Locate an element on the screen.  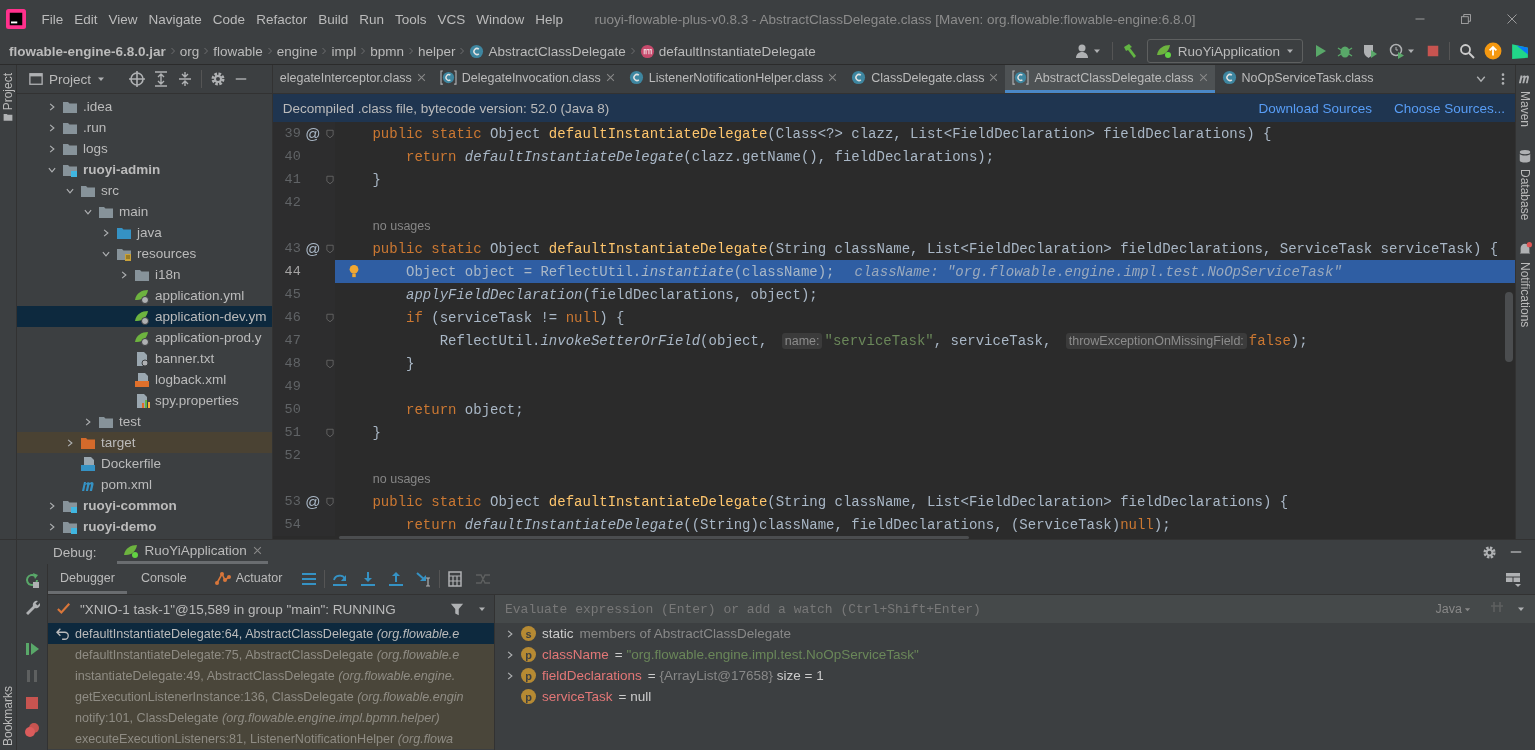
menu-item: Window is located at coordinates (500, 19).